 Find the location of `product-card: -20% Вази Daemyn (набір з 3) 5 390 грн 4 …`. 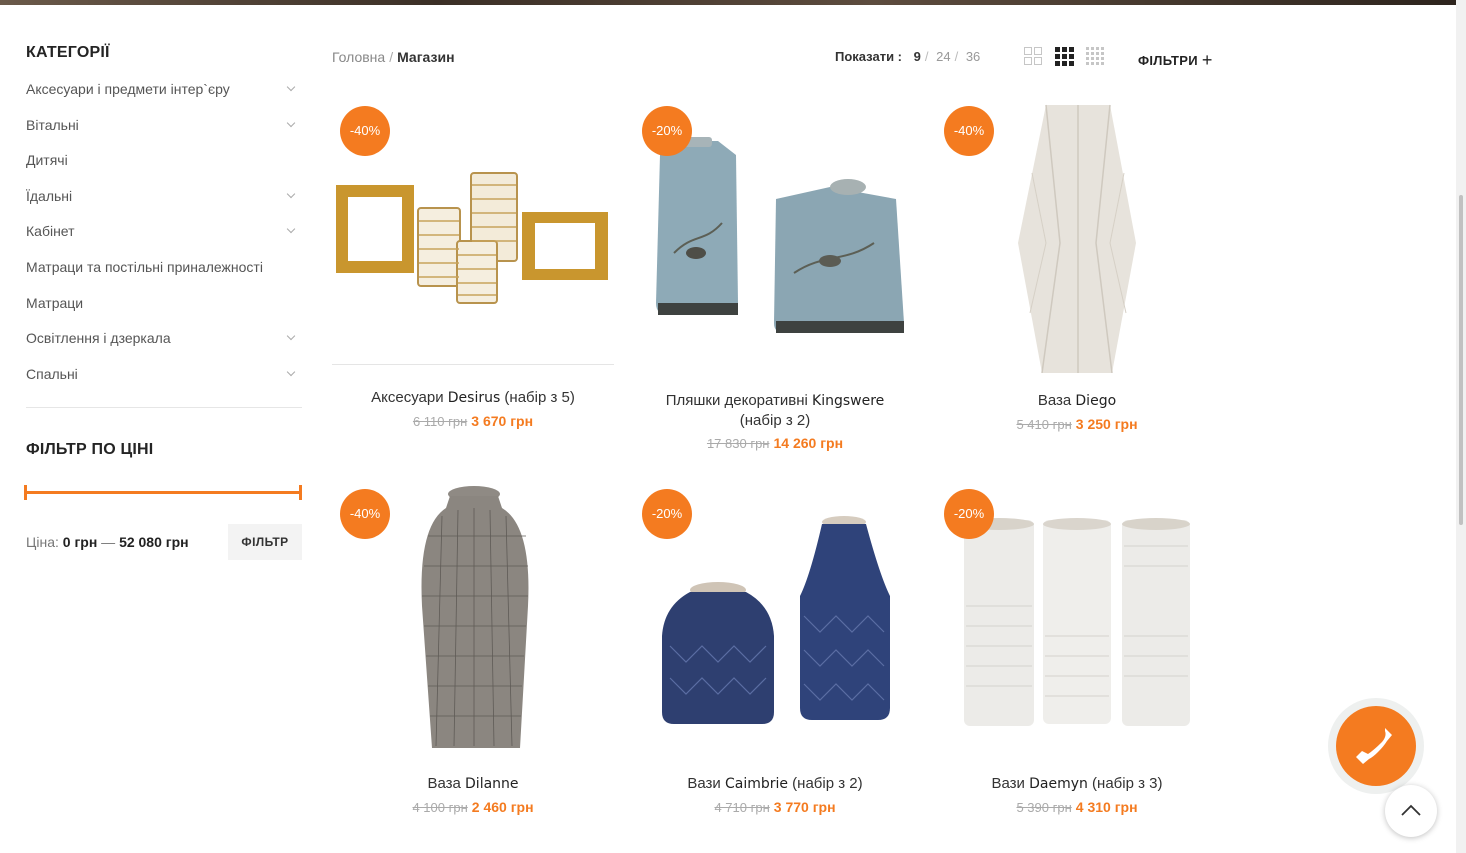

product-card: -20% Вази Daemyn (набір з 3) 5 390 грн 4 … is located at coordinates (1077, 650).